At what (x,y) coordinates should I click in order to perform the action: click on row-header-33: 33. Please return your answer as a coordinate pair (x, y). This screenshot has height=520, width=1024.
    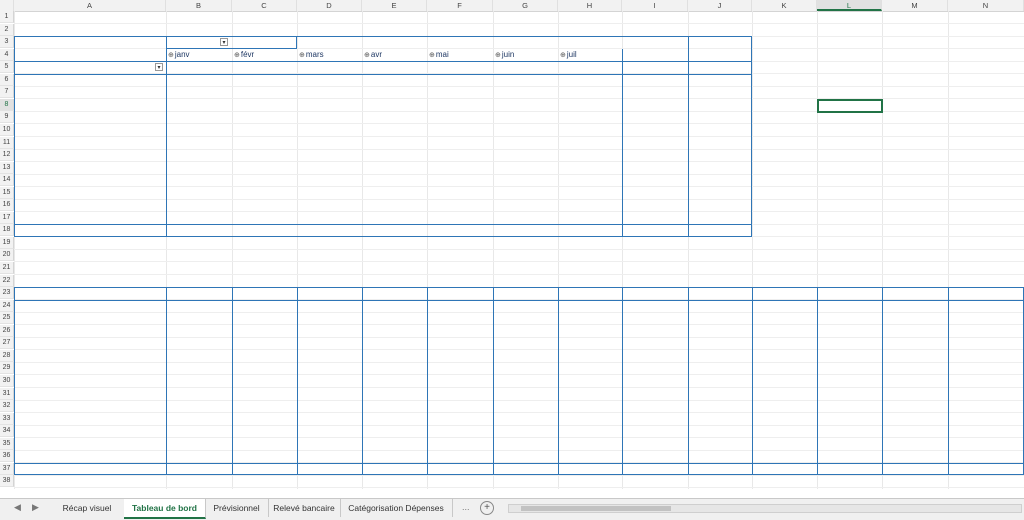
    Looking at the image, I should click on (7, 418).